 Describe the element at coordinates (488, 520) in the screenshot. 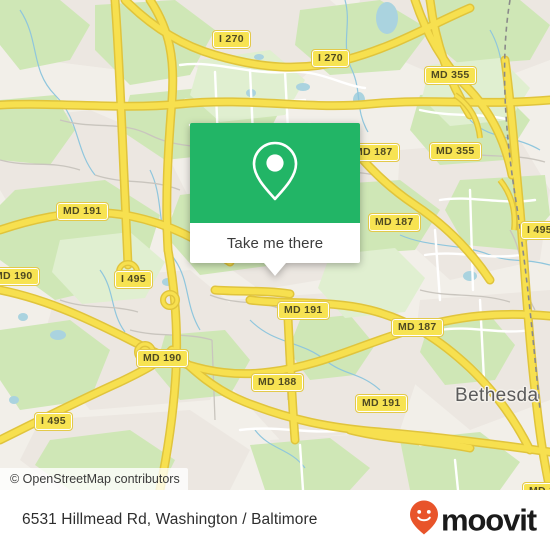

I see `moovit-wordmark: moovit` at that location.